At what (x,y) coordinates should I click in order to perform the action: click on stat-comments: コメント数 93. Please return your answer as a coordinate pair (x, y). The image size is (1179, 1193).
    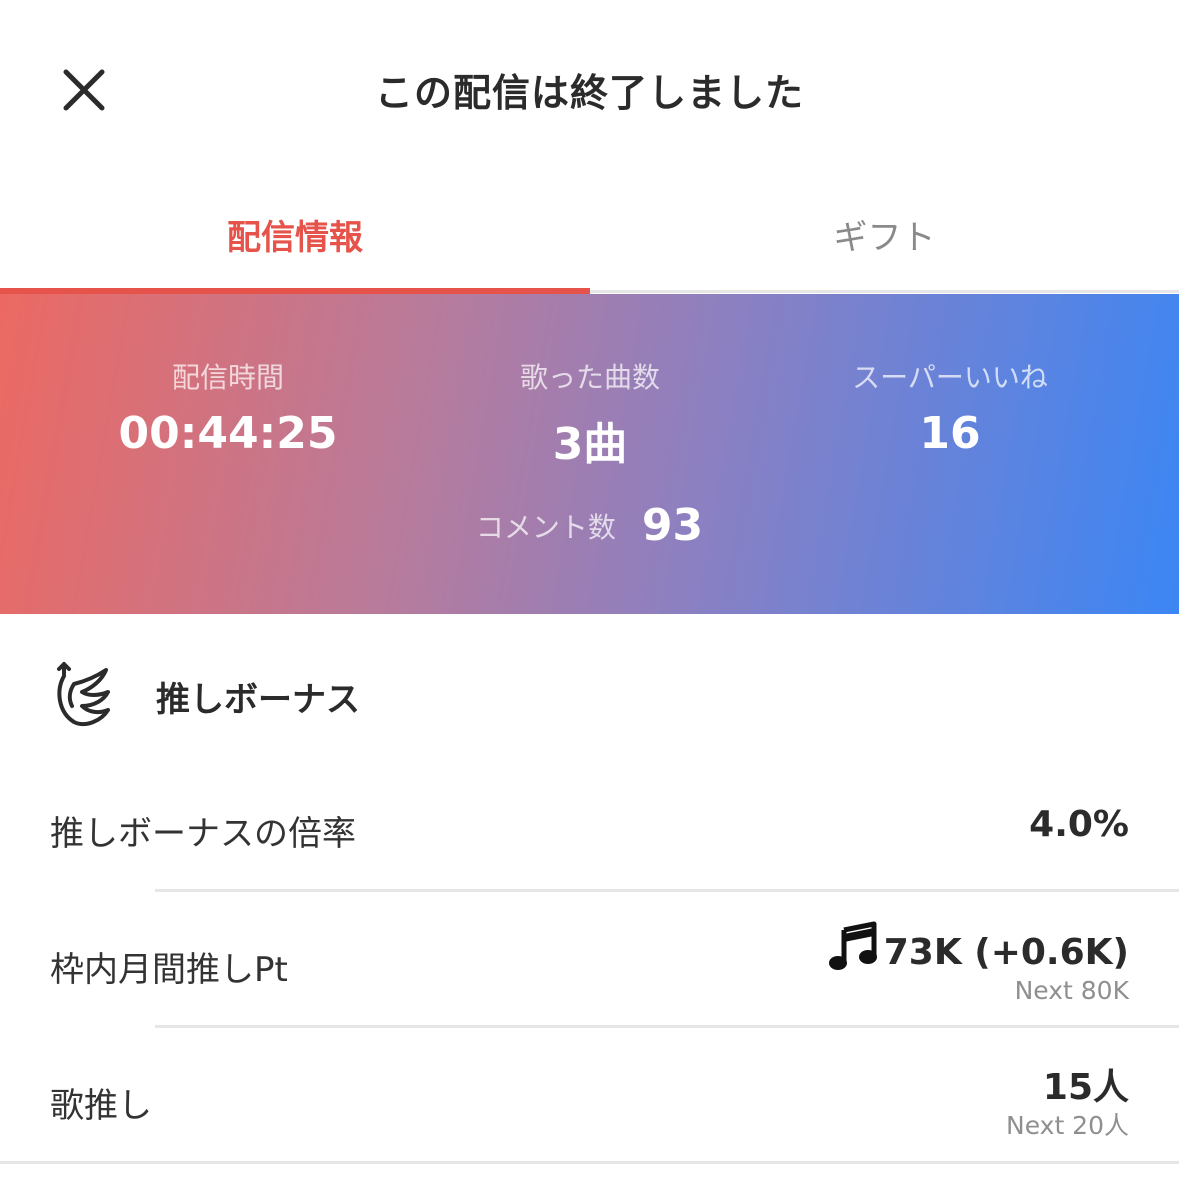
    Looking at the image, I should click on (589, 525).